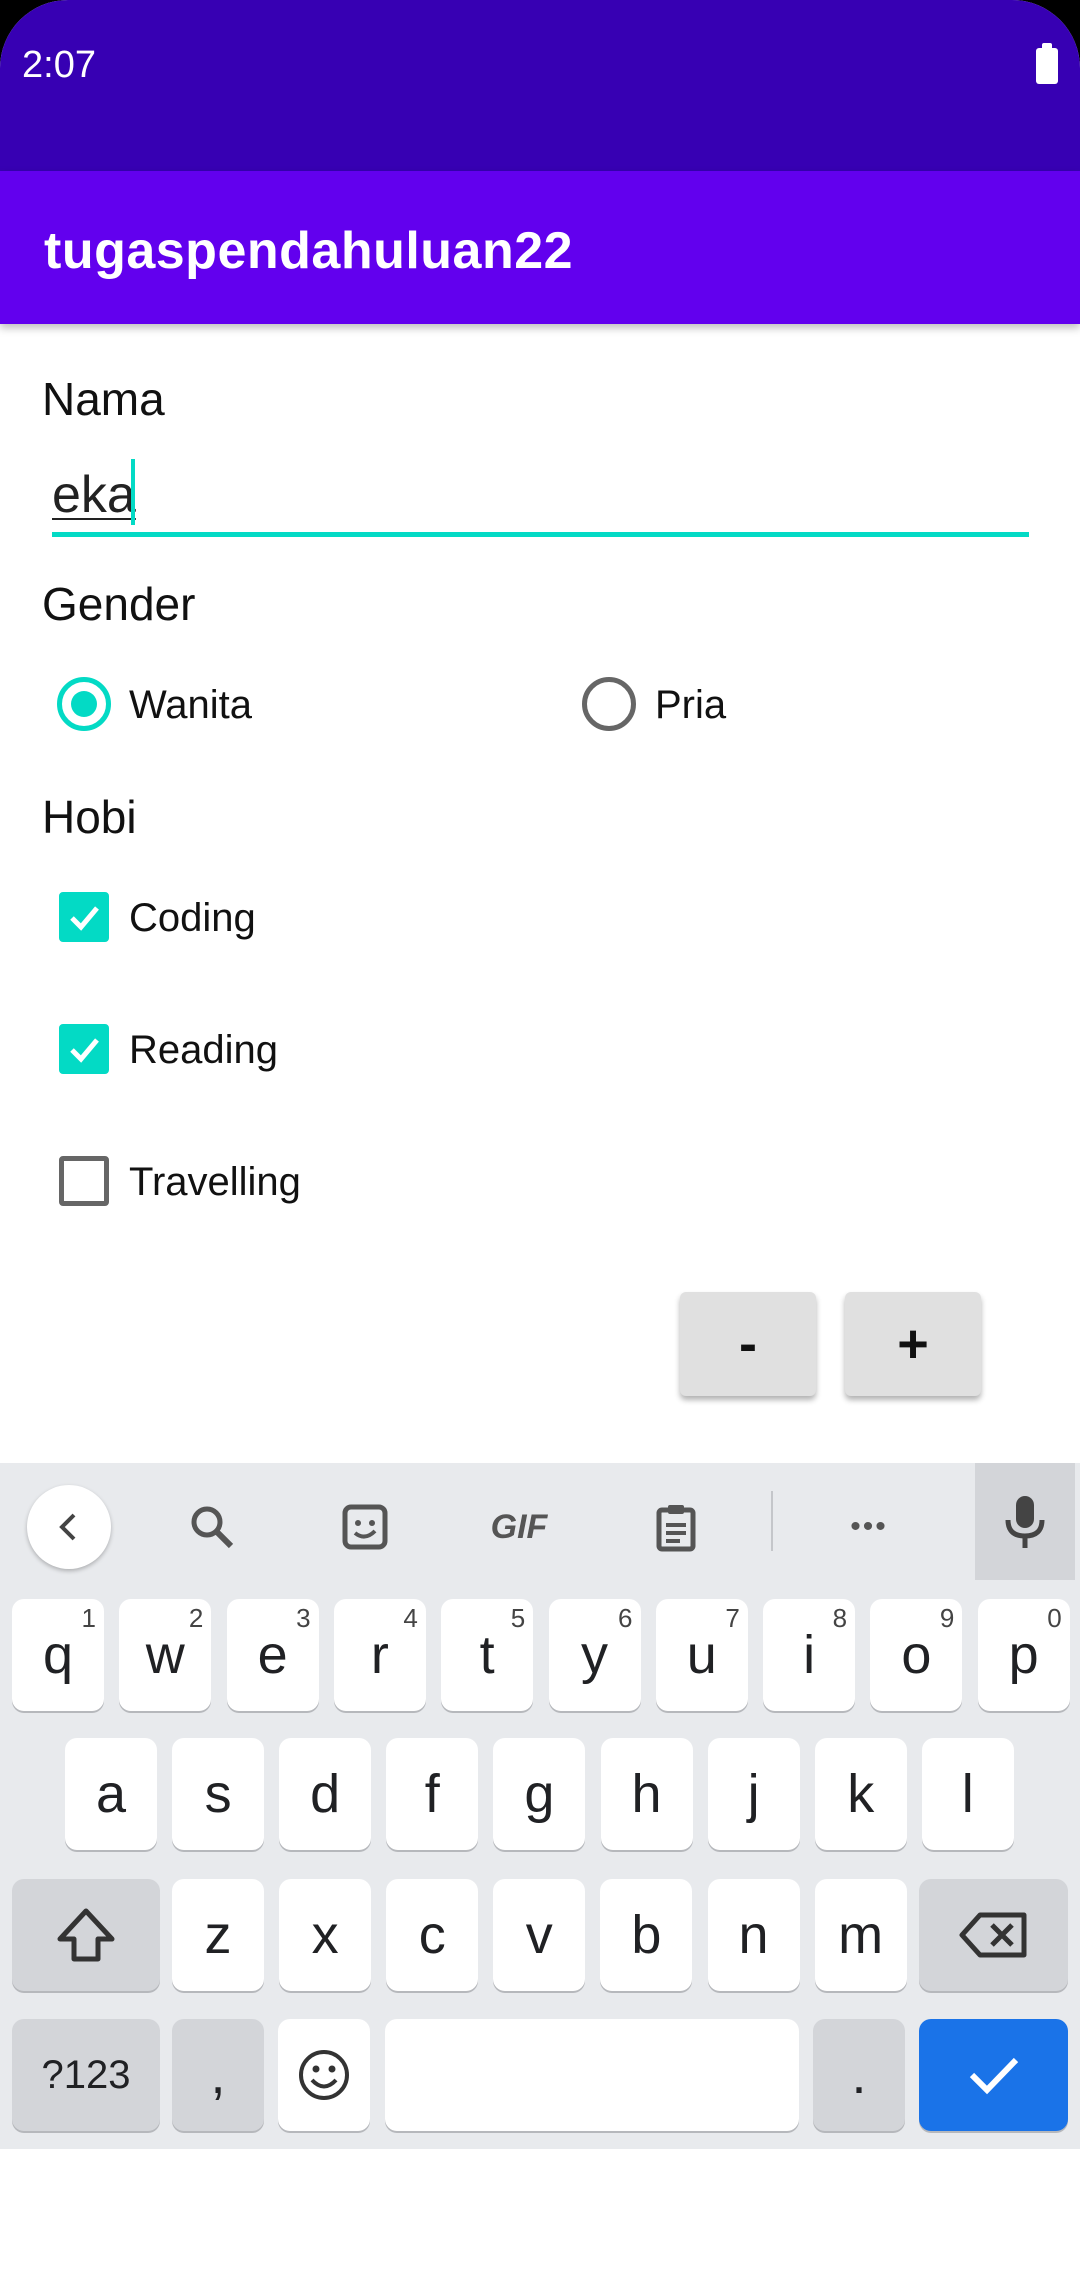  I want to click on key-hint: 8, so click(840, 1618).